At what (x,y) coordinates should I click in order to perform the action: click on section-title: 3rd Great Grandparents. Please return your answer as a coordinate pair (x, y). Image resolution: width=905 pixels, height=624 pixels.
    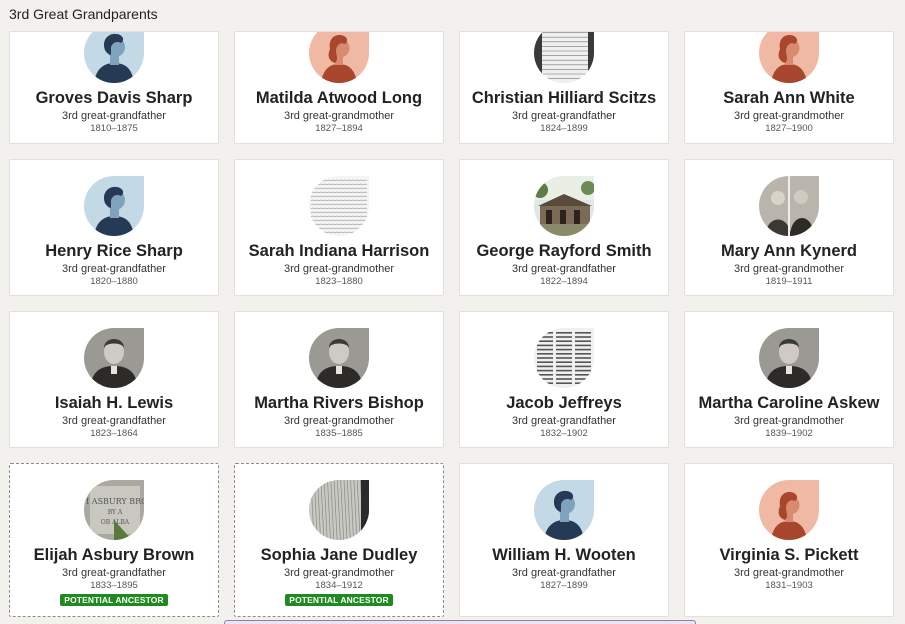
    Looking at the image, I should click on (83, 14).